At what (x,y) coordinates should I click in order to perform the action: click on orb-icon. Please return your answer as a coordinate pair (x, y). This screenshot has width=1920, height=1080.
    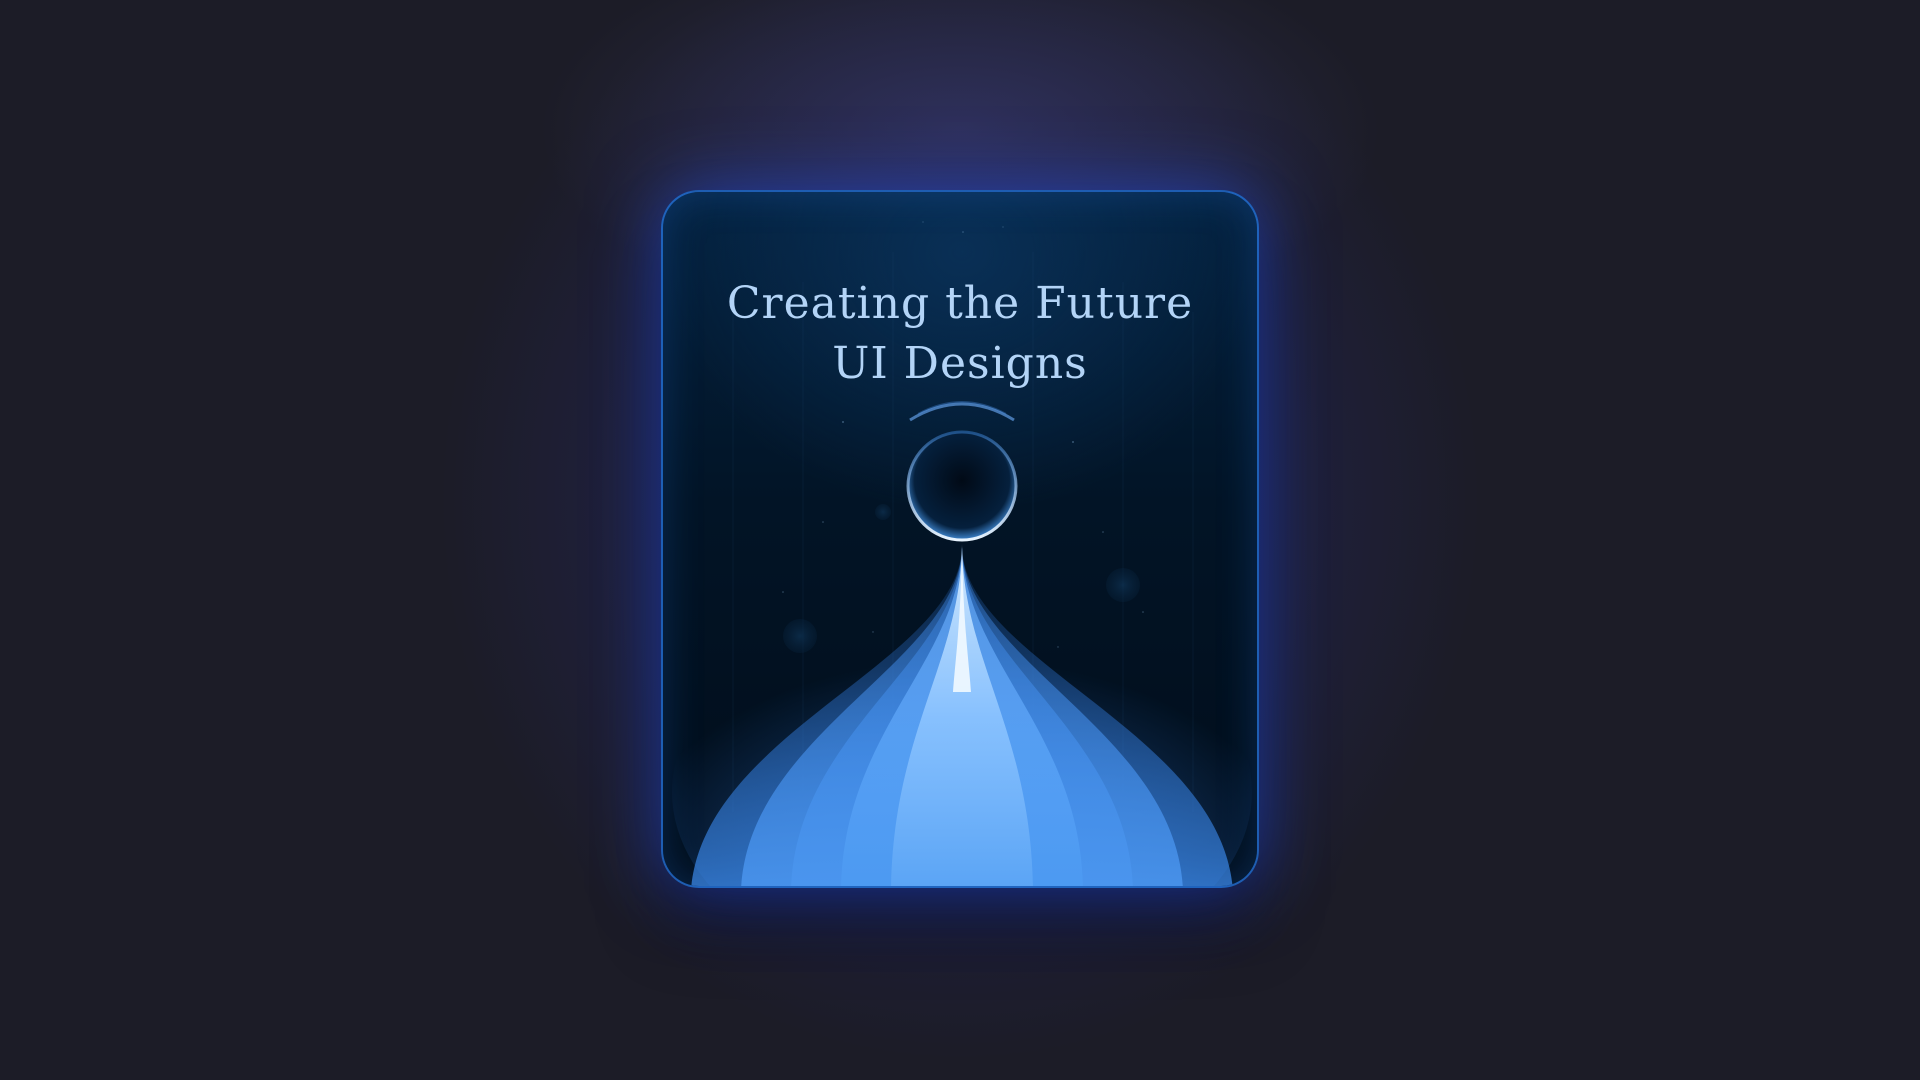
    Looking at the image, I should click on (962, 471).